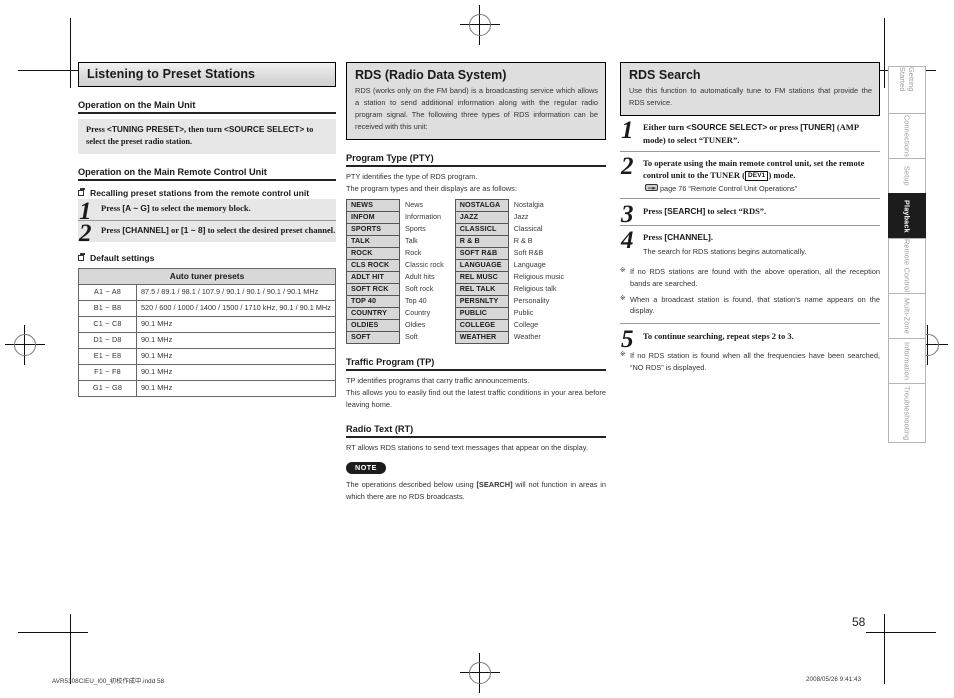 Image resolution: width=954 pixels, height=698 pixels. Describe the element at coordinates (481, 337) in the screenshot. I see `pty-display-code: WEATHER` at that location.